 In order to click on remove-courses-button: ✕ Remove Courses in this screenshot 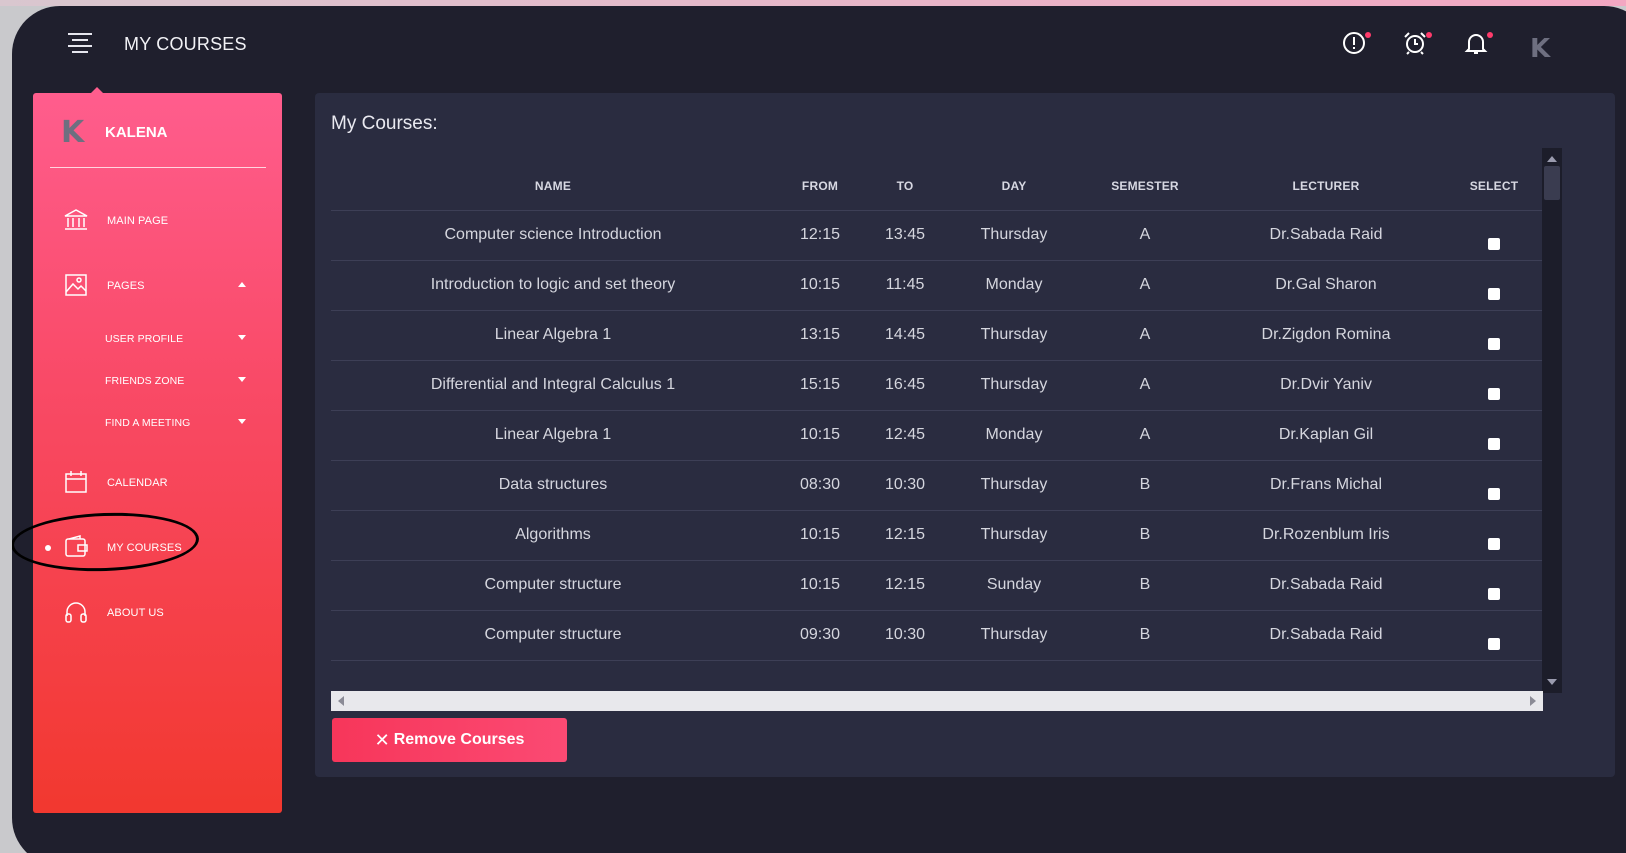, I will do `click(449, 740)`.